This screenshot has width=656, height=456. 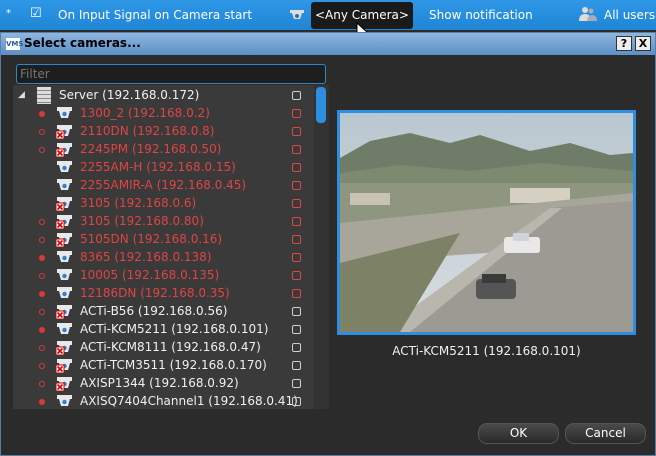 I want to click on camera-row: ACTi-KCM8111 (192.168.0.47), so click(x=163, y=348).